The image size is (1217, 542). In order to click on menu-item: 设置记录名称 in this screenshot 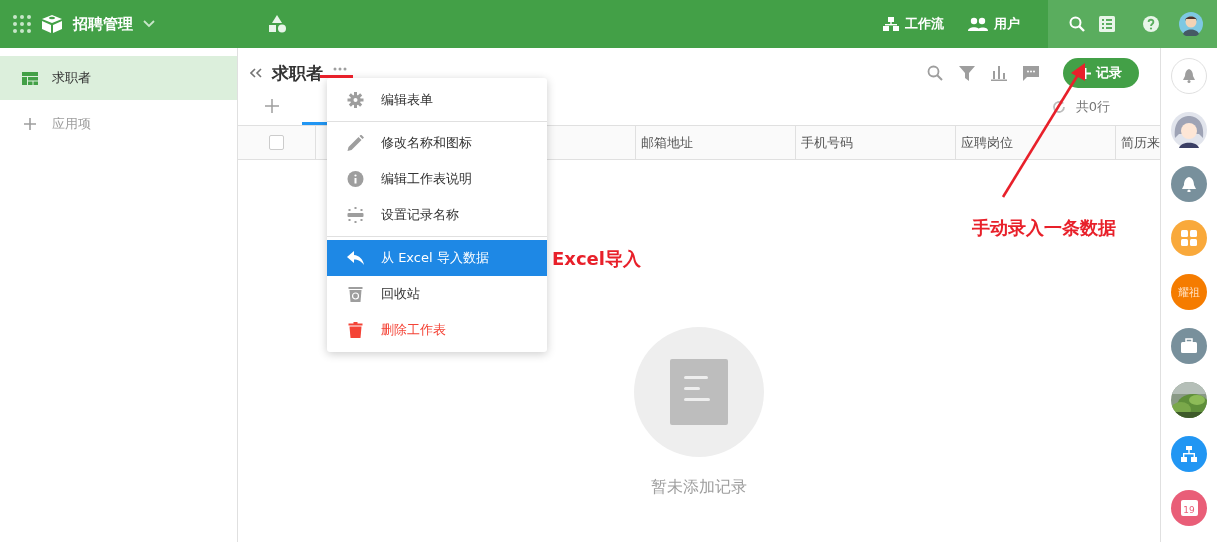, I will do `click(437, 215)`.